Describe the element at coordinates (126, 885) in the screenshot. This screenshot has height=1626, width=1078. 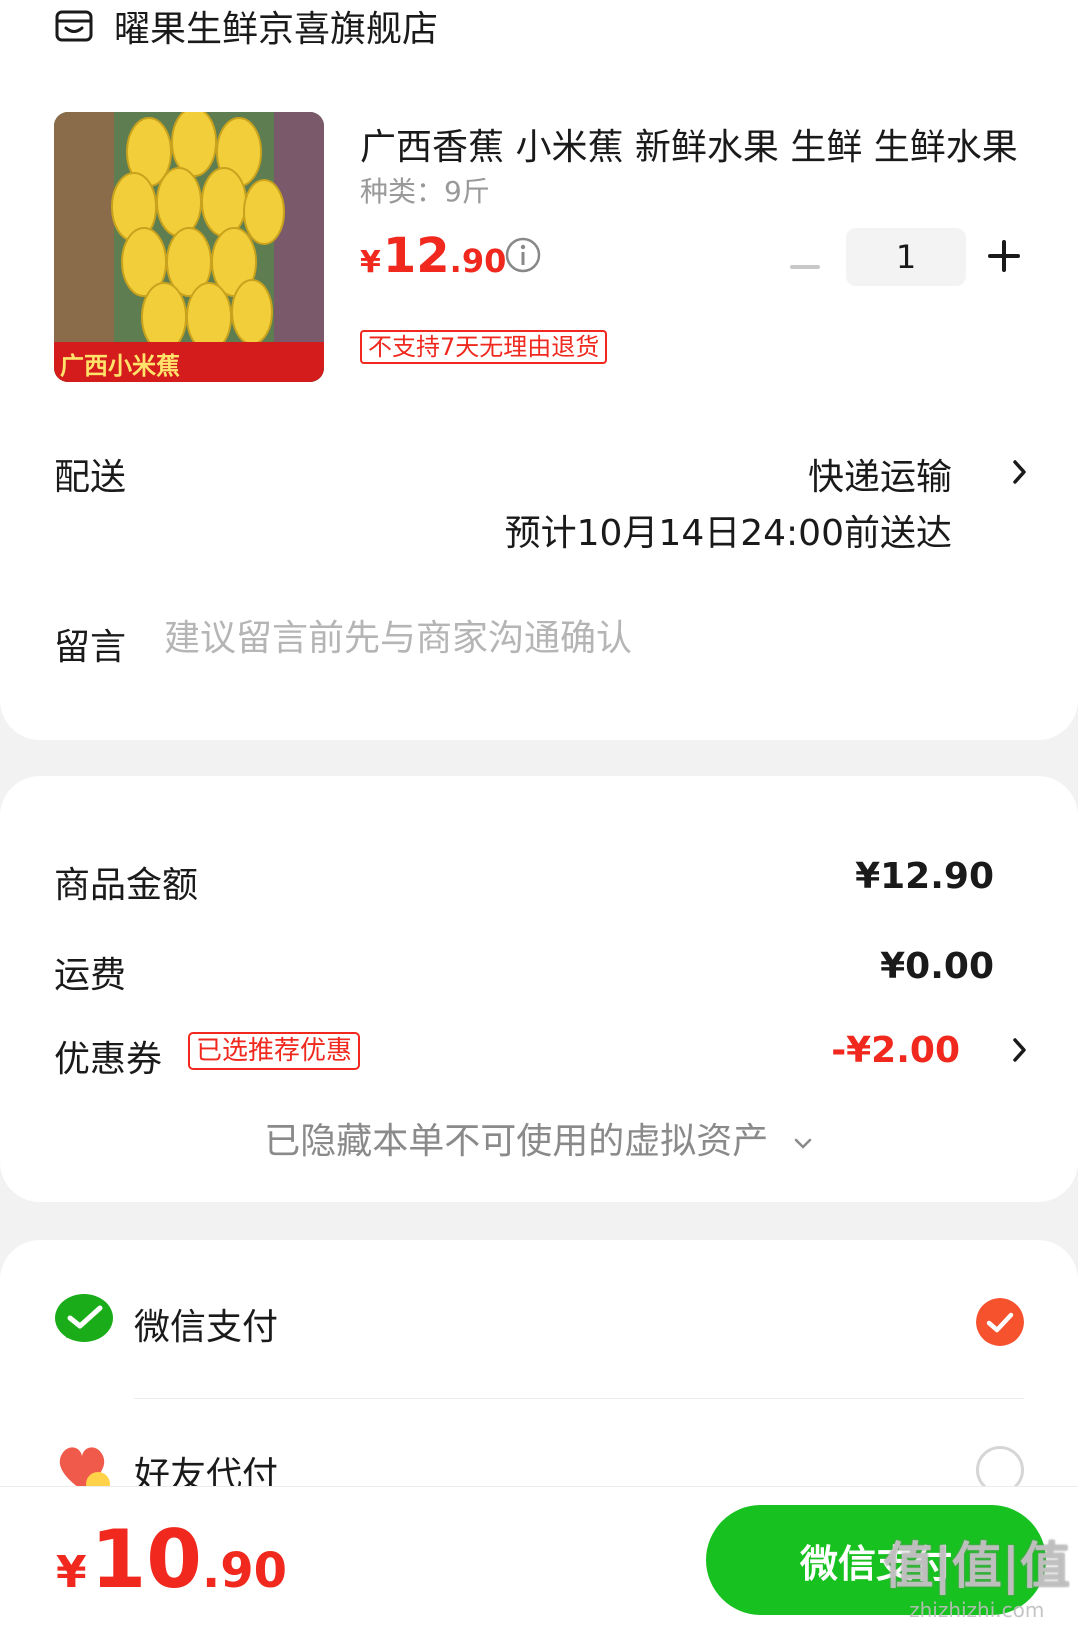
I see `goods-amount-label: 商品金额` at that location.